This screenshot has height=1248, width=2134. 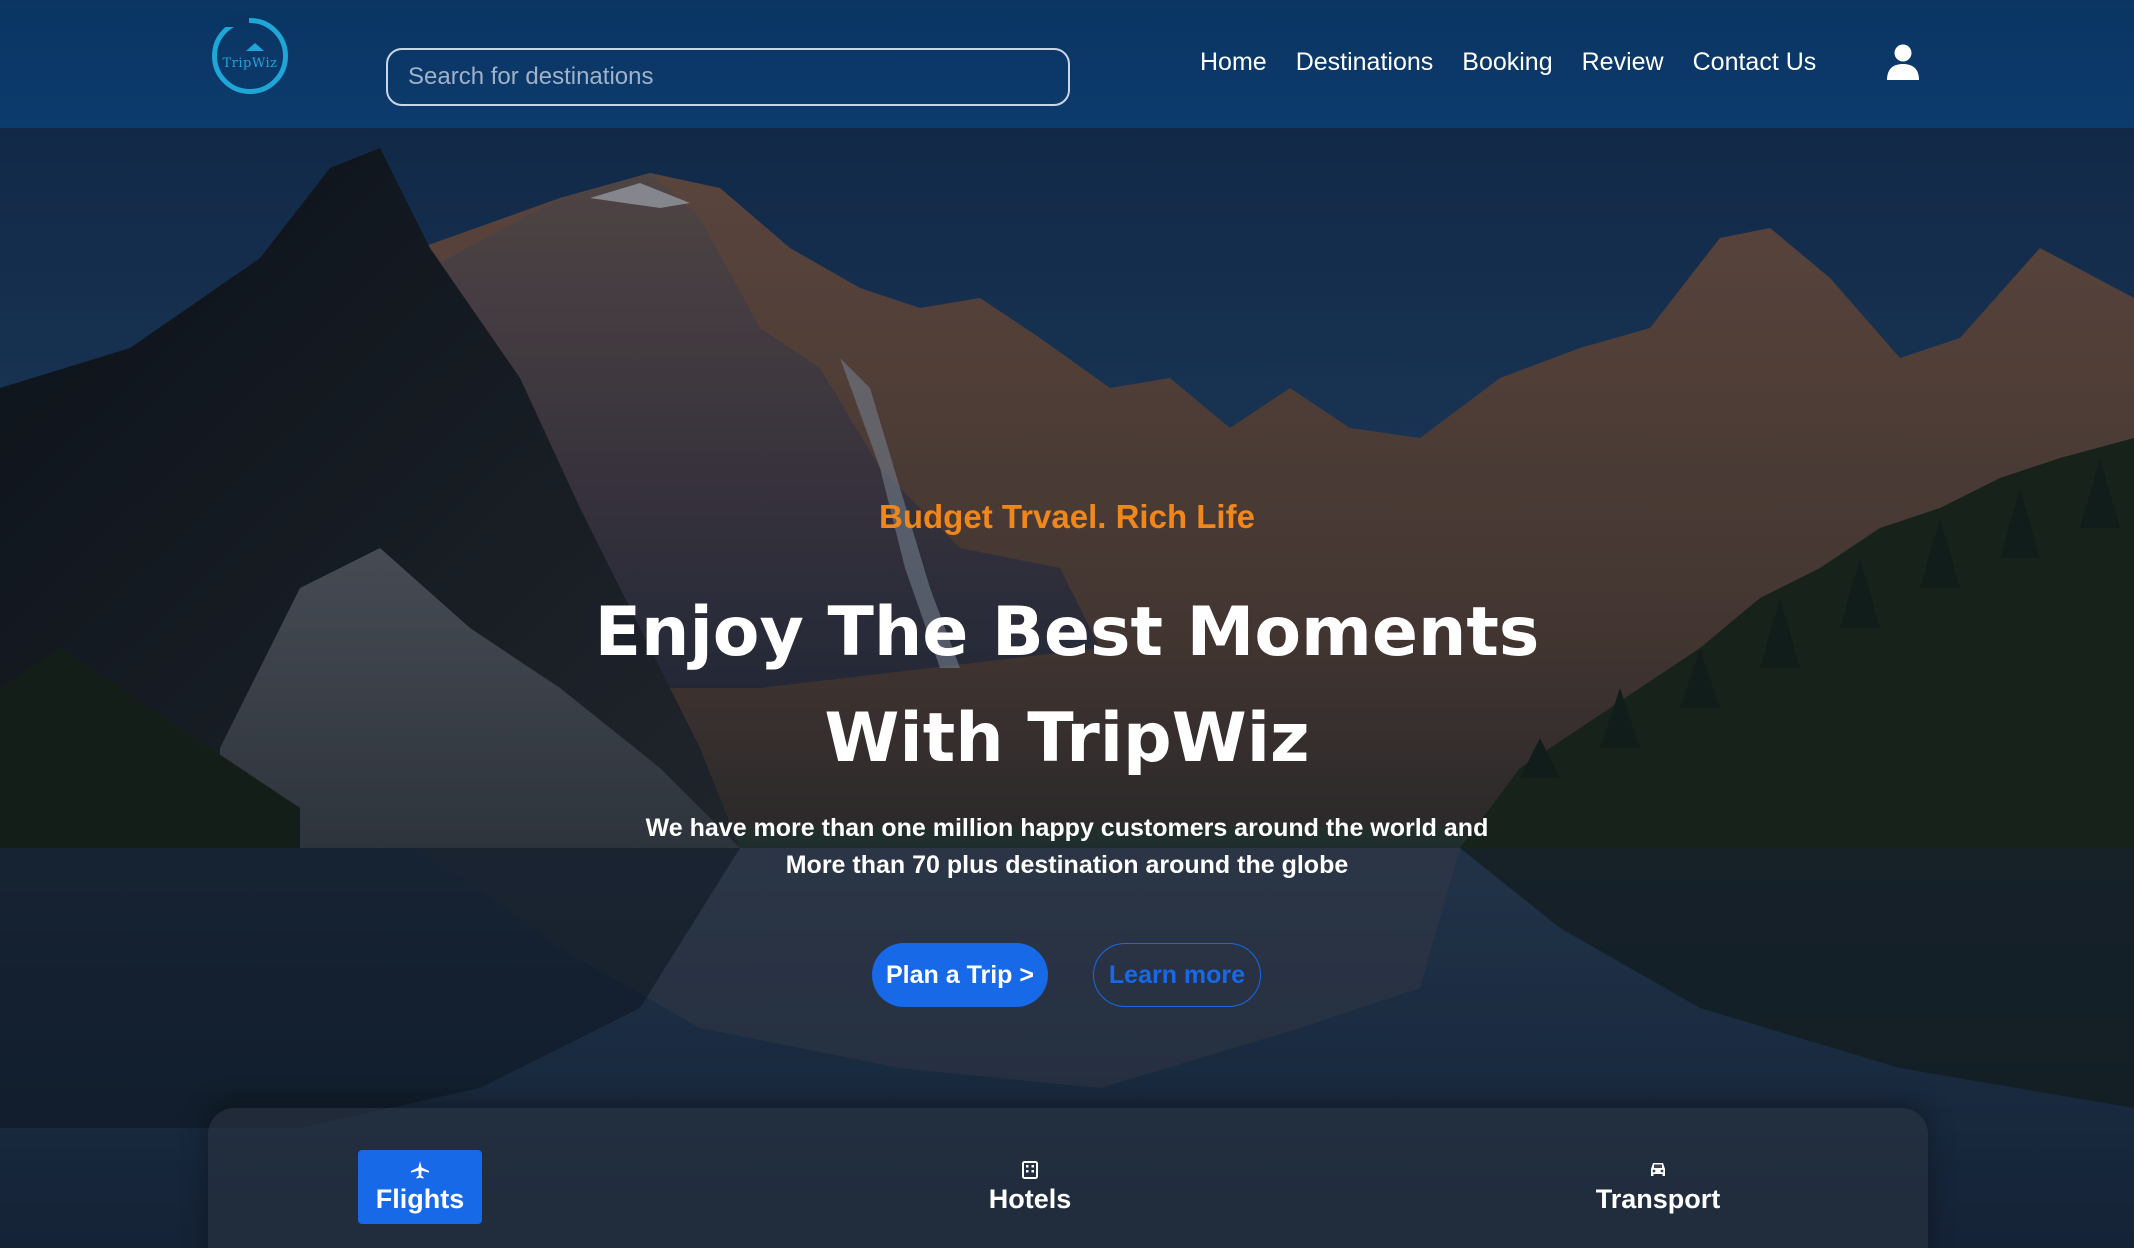 I want to click on tab-flights: Flights, so click(x=420, y=1187).